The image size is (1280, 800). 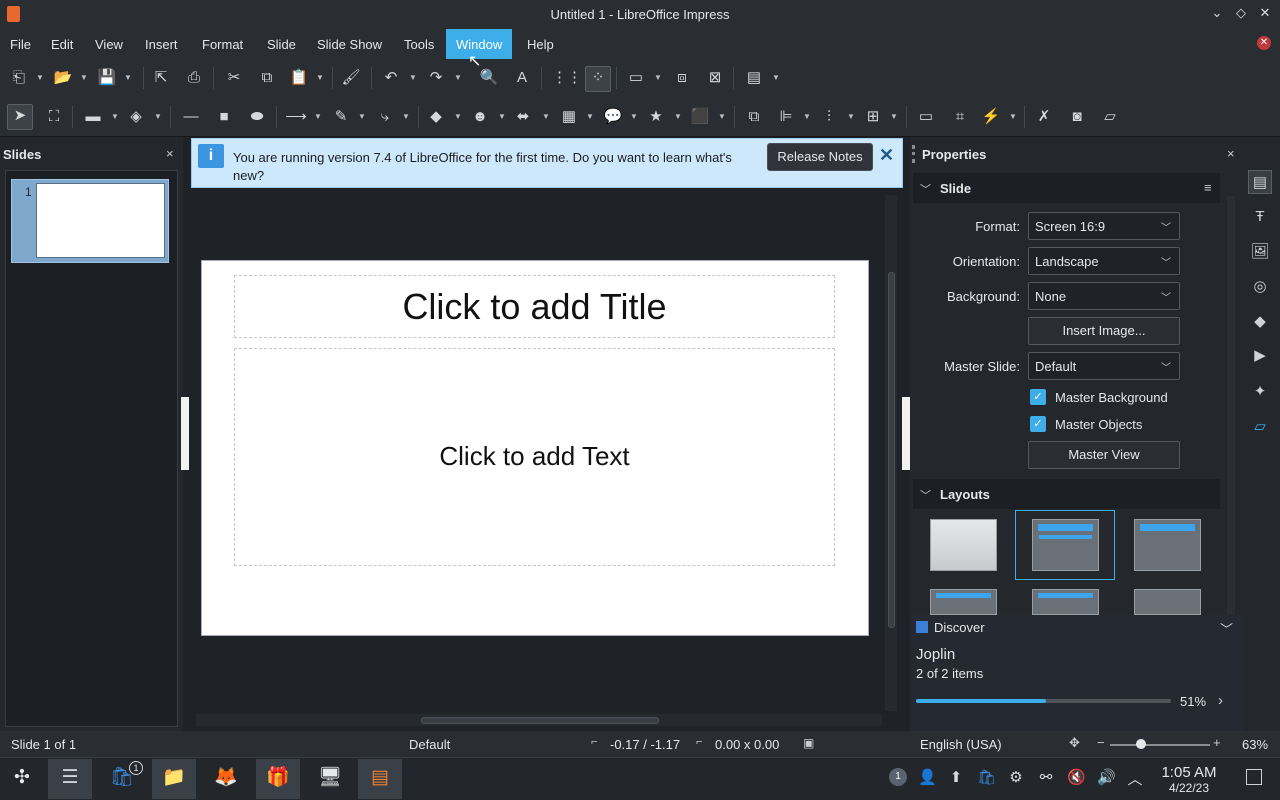 I want to click on navigator-tab-icon: ◎, so click(x=1260, y=287).